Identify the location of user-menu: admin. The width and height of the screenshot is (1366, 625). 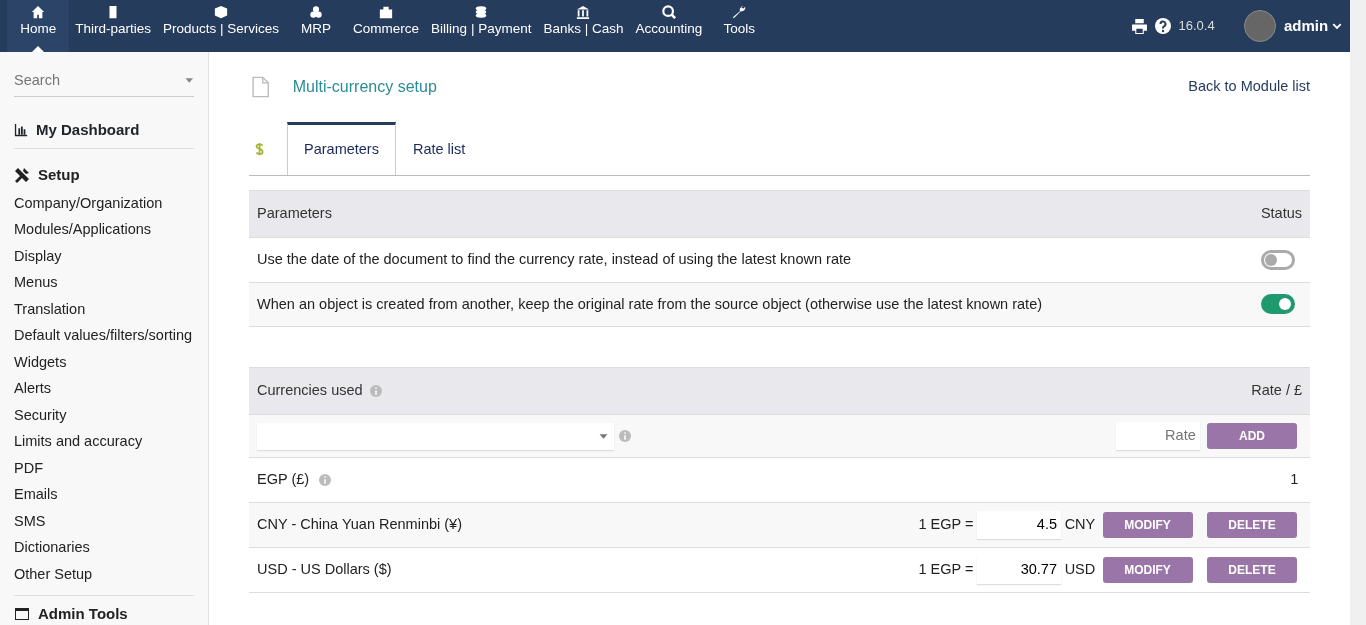
(1312, 26).